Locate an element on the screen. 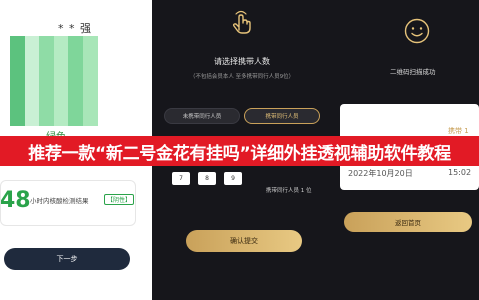  headline-text: 推荐一款“新二号金花有挂吗”详细外挂透视辅助软件教程 is located at coordinates (239, 153).